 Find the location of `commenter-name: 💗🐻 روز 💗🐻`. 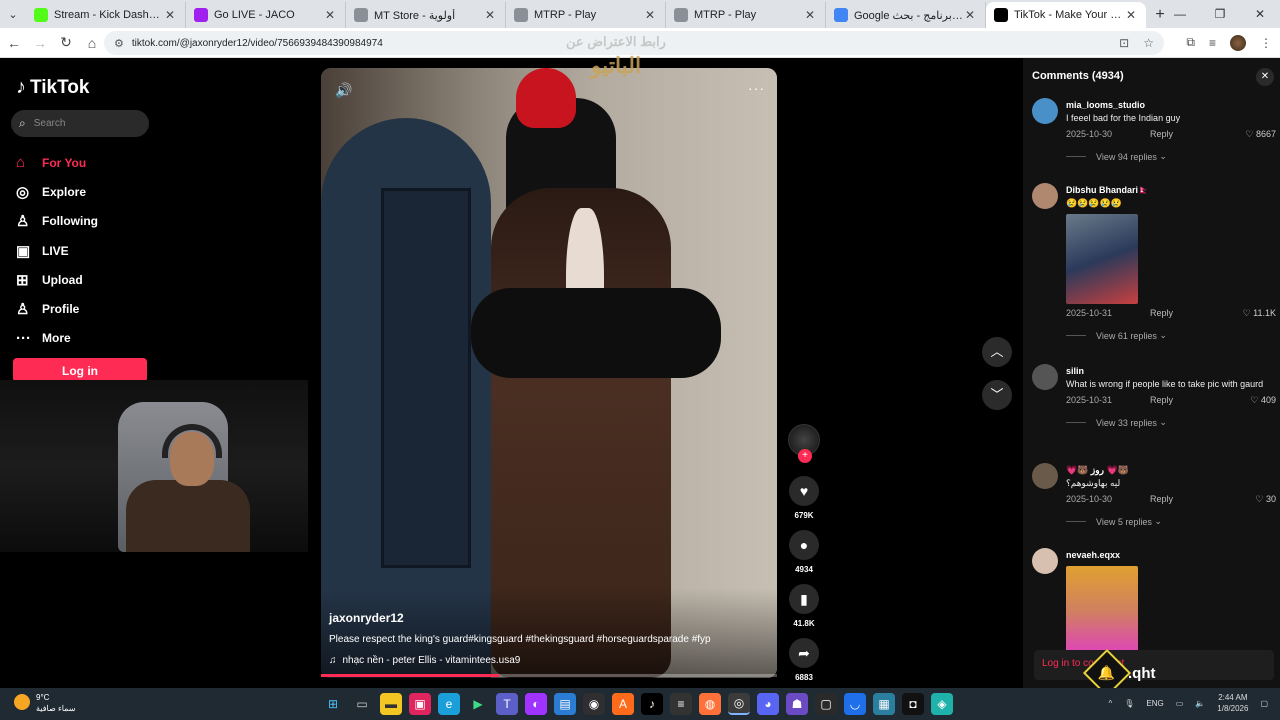

commenter-name: 💗🐻 روز 💗🐻 is located at coordinates (1171, 470).